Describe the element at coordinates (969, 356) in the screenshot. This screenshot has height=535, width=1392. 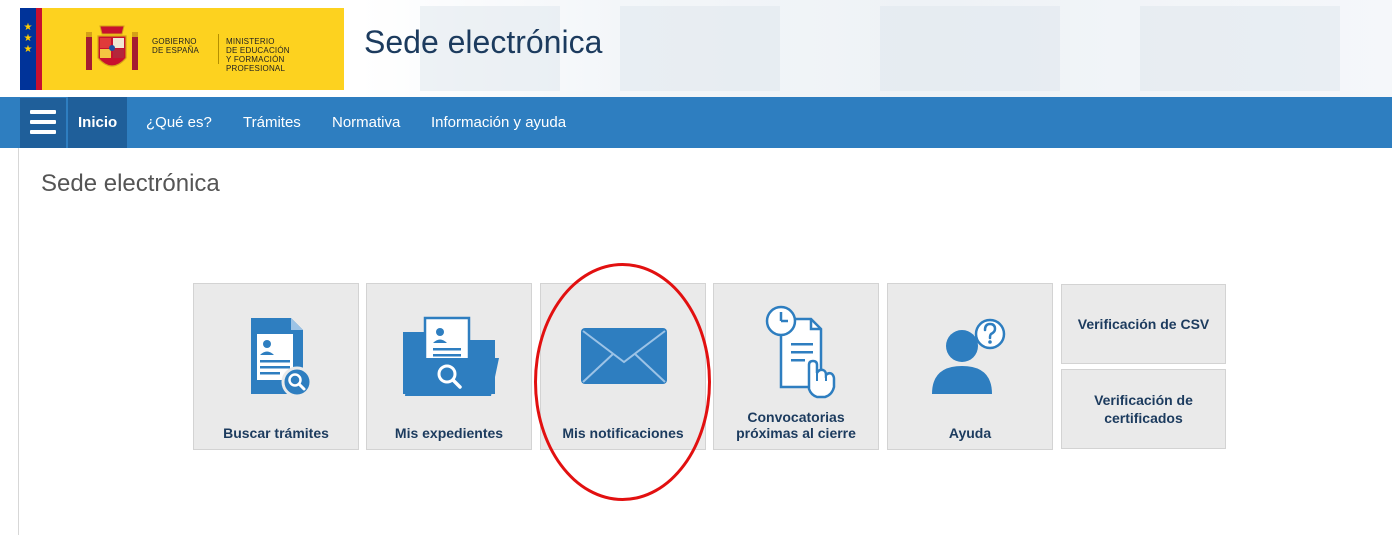
I see `user-help-icon` at that location.